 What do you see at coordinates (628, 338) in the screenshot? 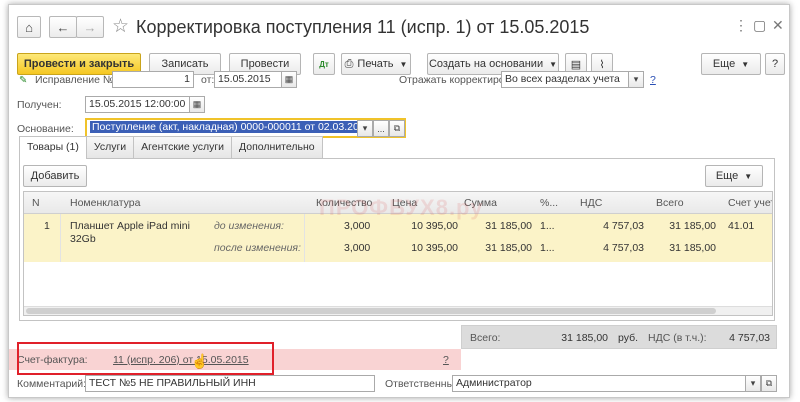
I see `total-currency: руб.` at bounding box center [628, 338].